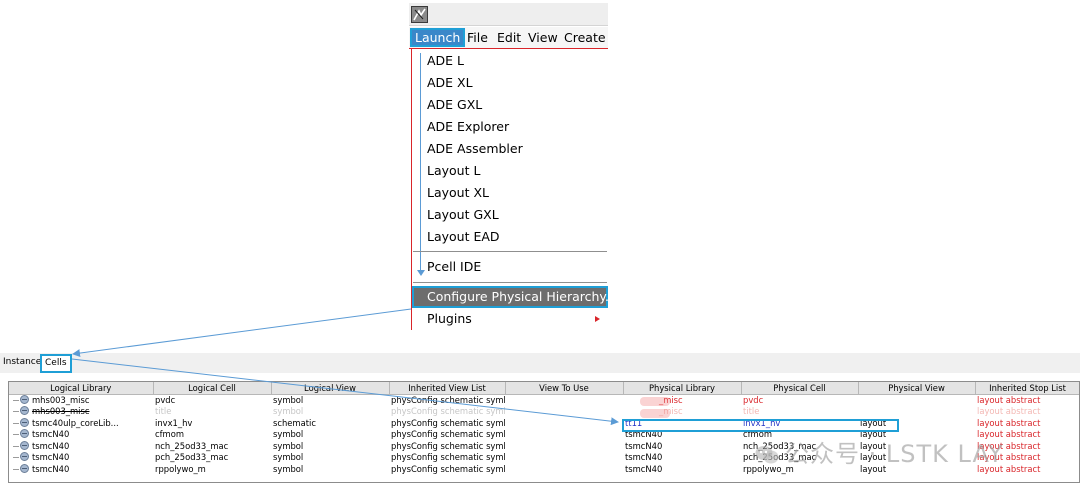 The image size is (1080, 494). What do you see at coordinates (894, 454) in the screenshot?
I see `watermark-text: 公众号 · LSTK LAY` at bounding box center [894, 454].